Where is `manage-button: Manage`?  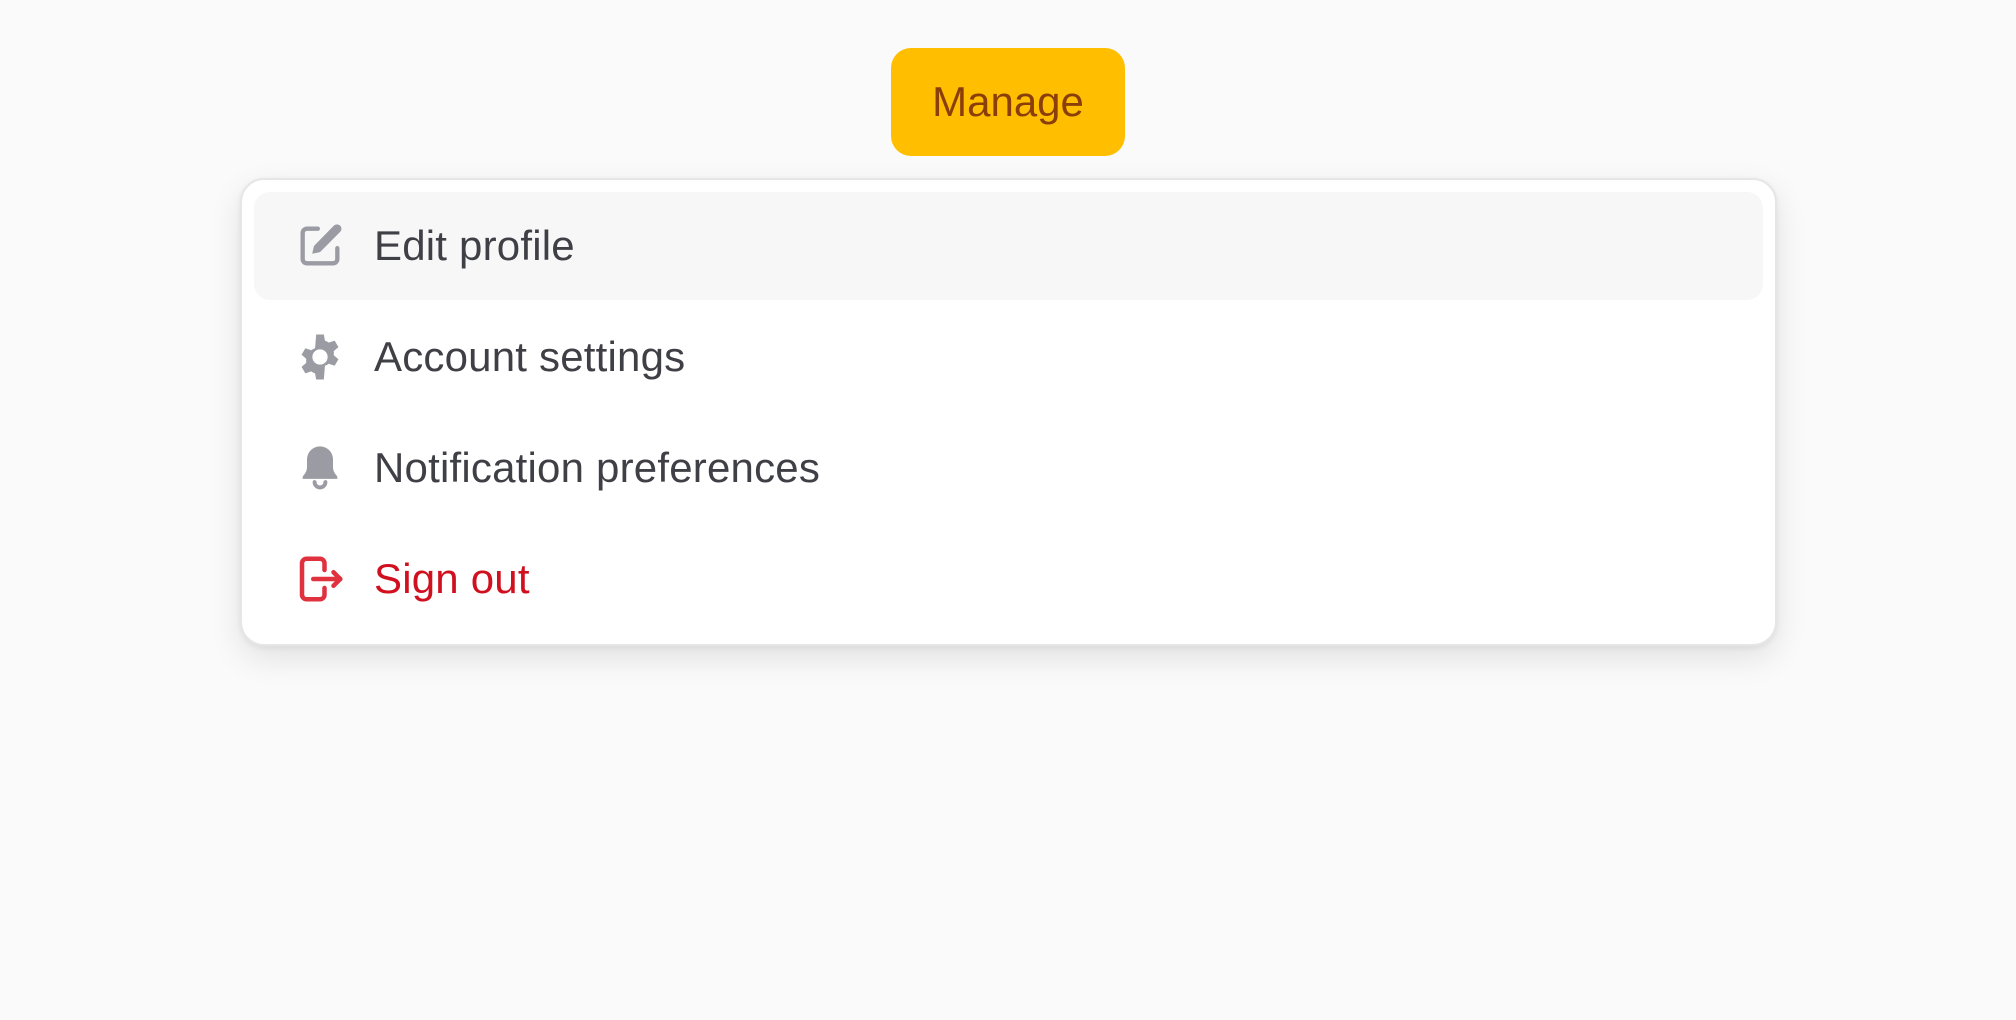
manage-button: Manage is located at coordinates (1008, 102).